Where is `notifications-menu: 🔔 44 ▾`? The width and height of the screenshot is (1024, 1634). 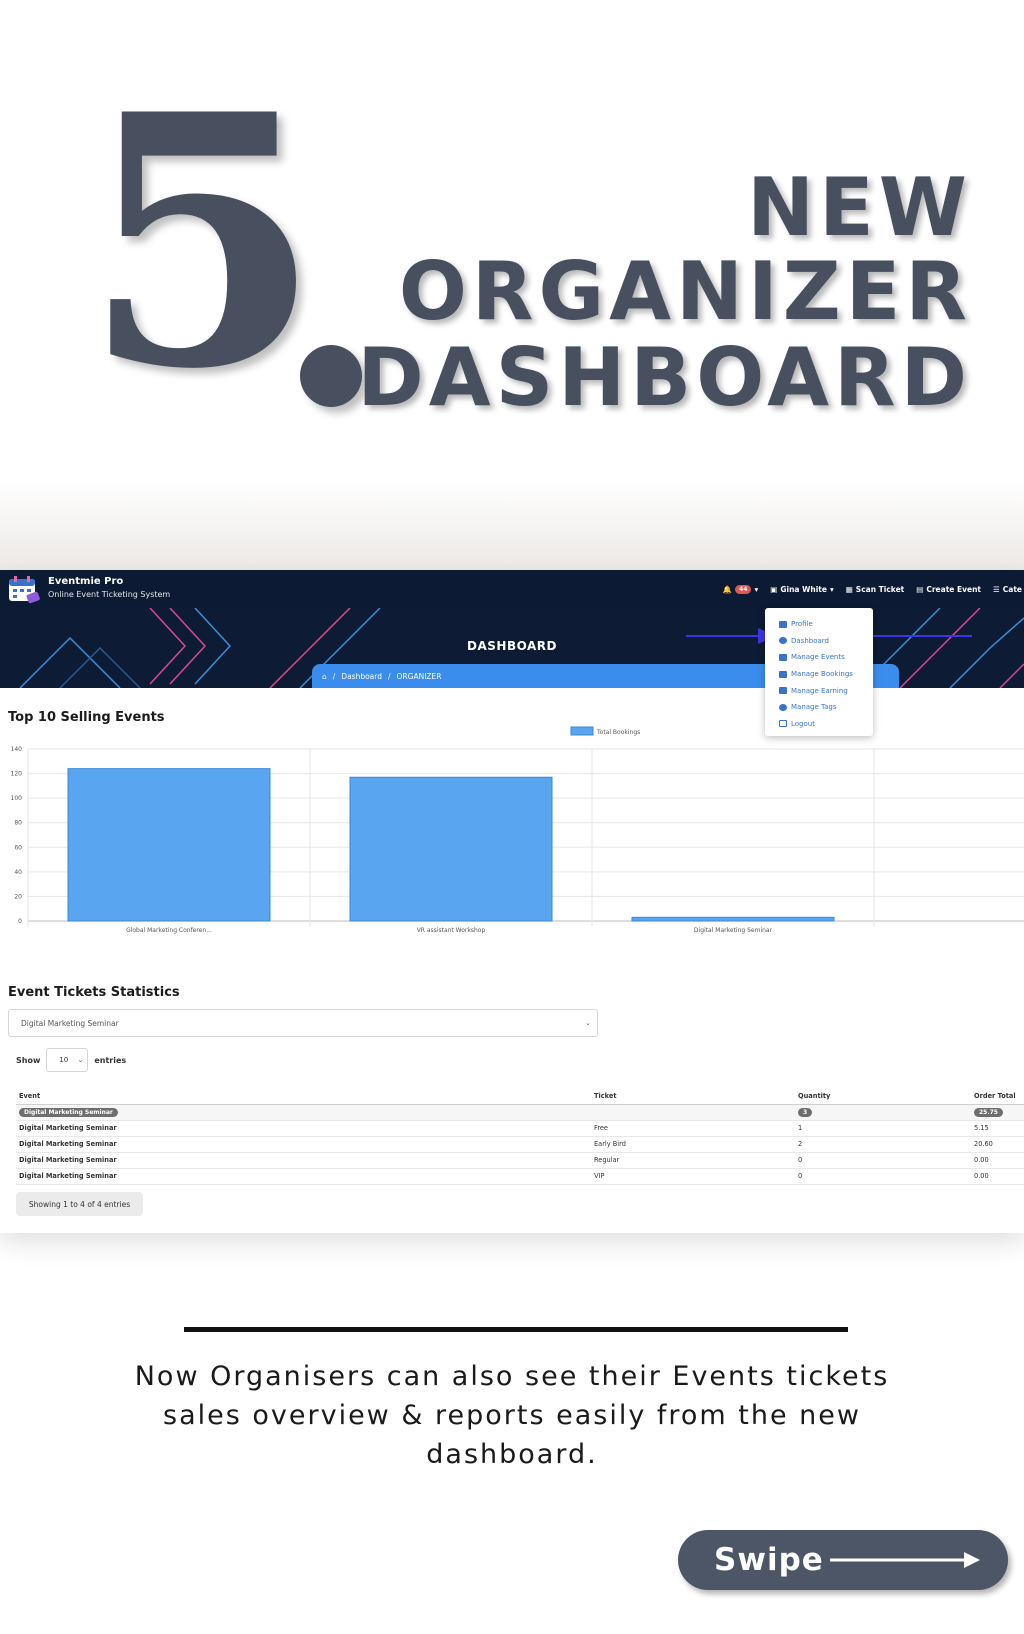 notifications-menu: 🔔 44 ▾ is located at coordinates (741, 589).